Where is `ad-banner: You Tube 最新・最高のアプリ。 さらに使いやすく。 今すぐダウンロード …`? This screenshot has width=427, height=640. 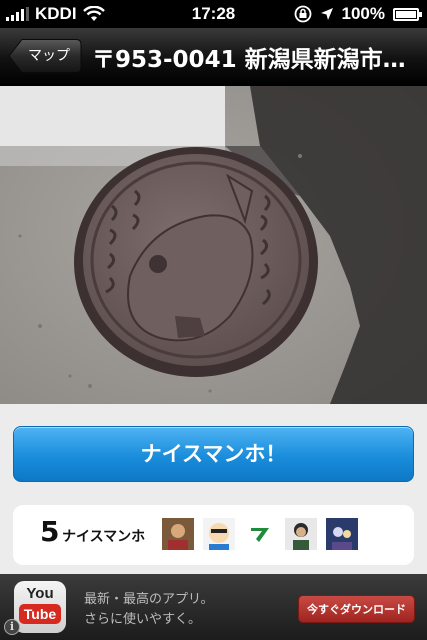 ad-banner: You Tube 最新・最高のアプリ。 さらに使いやすく。 今すぐダウンロード … is located at coordinates (213, 607).